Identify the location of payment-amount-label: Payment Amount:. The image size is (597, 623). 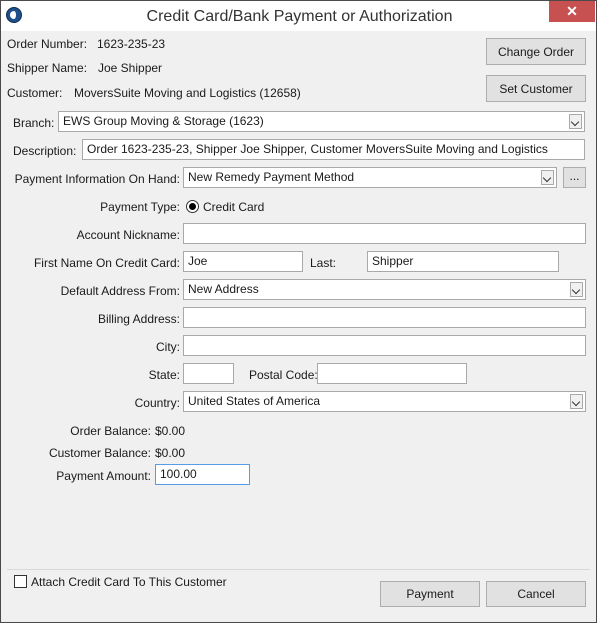
(103, 476).